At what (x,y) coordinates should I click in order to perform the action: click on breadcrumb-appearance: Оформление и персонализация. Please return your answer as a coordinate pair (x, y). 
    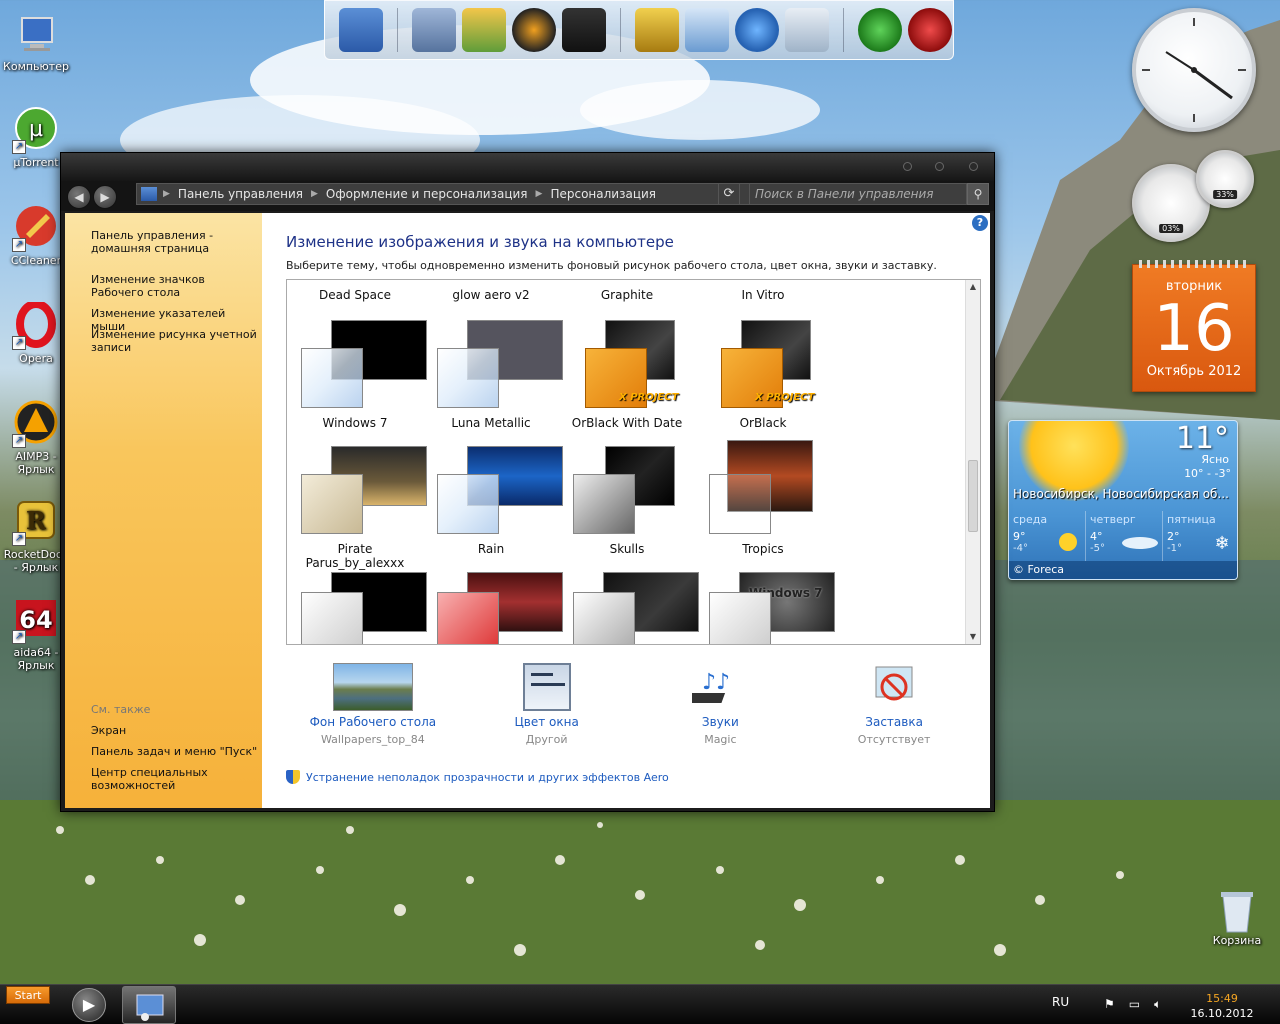
    Looking at the image, I should click on (427, 194).